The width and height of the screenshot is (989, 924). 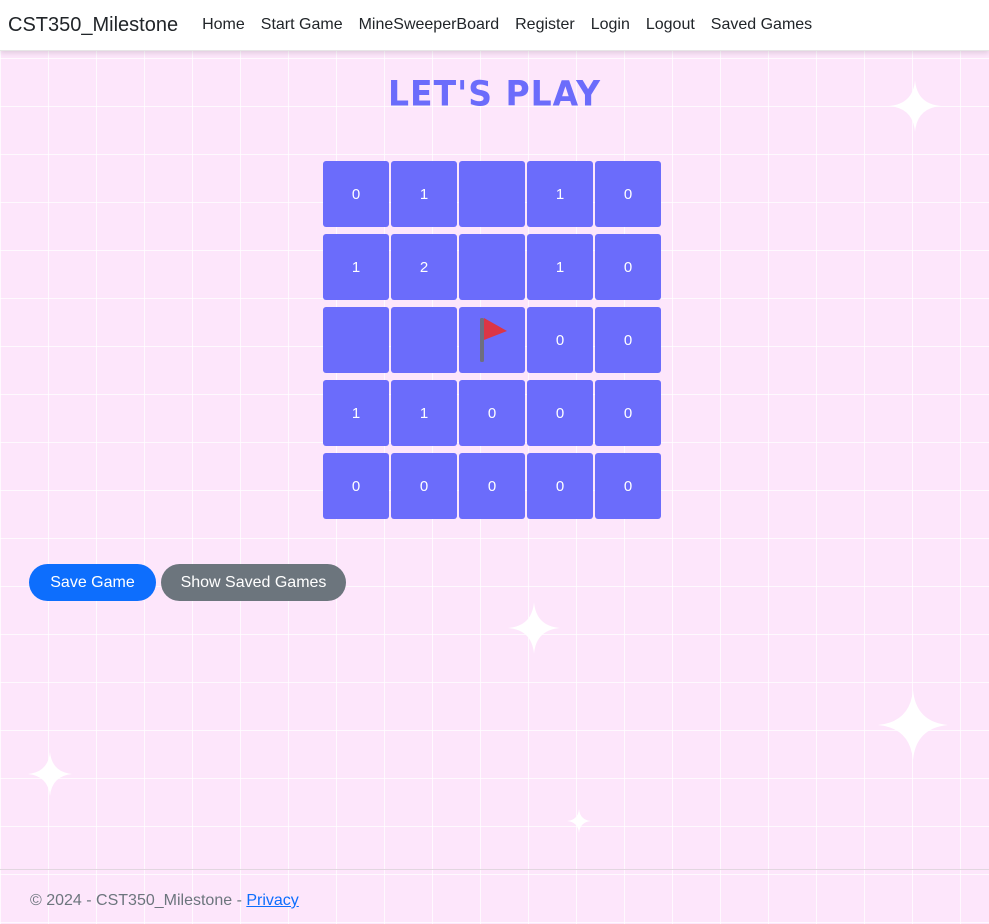 I want to click on minesweeper-board: 0 1 1 0 1 2 1 0 0 0 1 1 0 0 0 0 0 0 0 0, so click(x=492, y=340).